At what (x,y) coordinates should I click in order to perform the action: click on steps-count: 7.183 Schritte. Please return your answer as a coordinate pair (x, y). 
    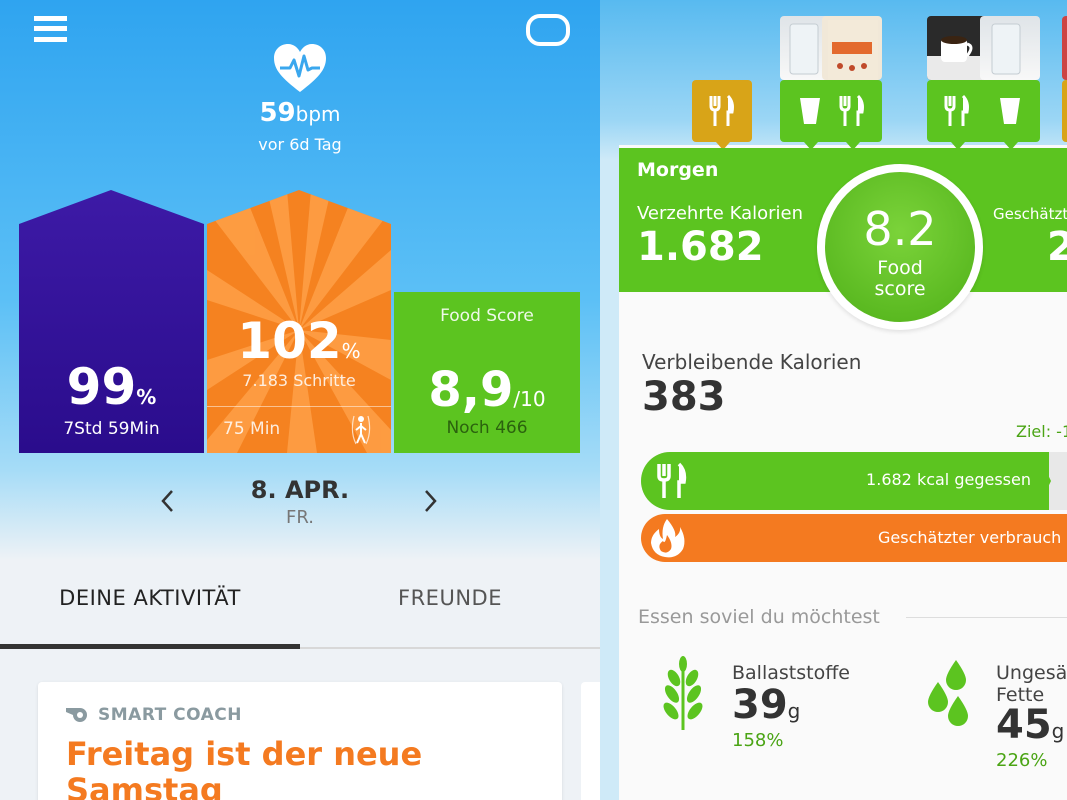
    Looking at the image, I should click on (299, 380).